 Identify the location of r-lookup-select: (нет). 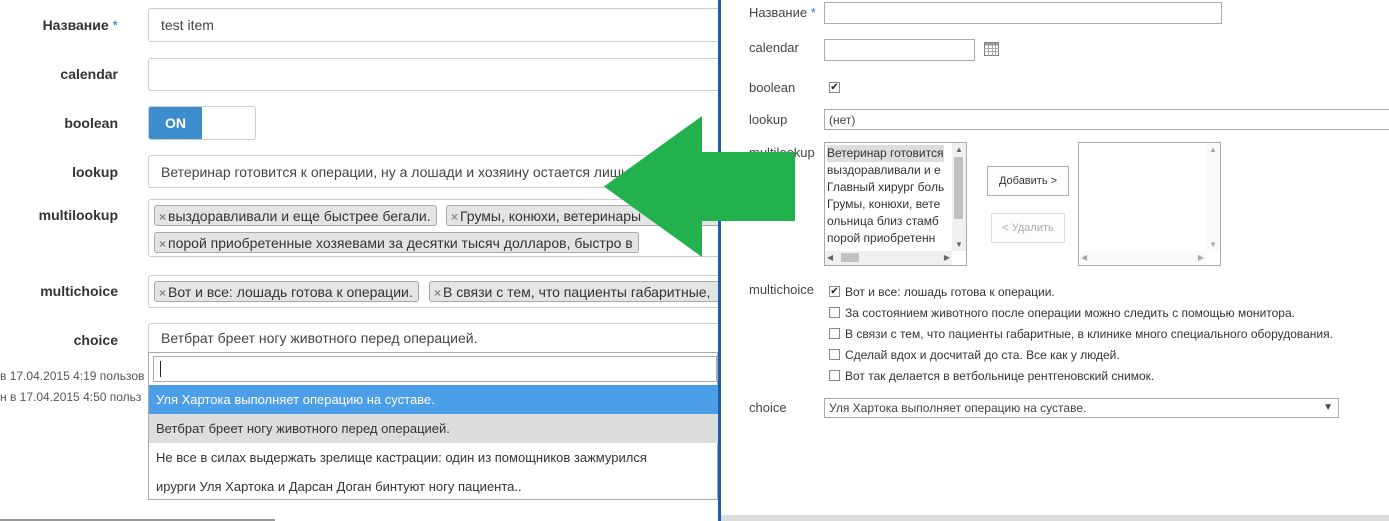
(1106, 119).